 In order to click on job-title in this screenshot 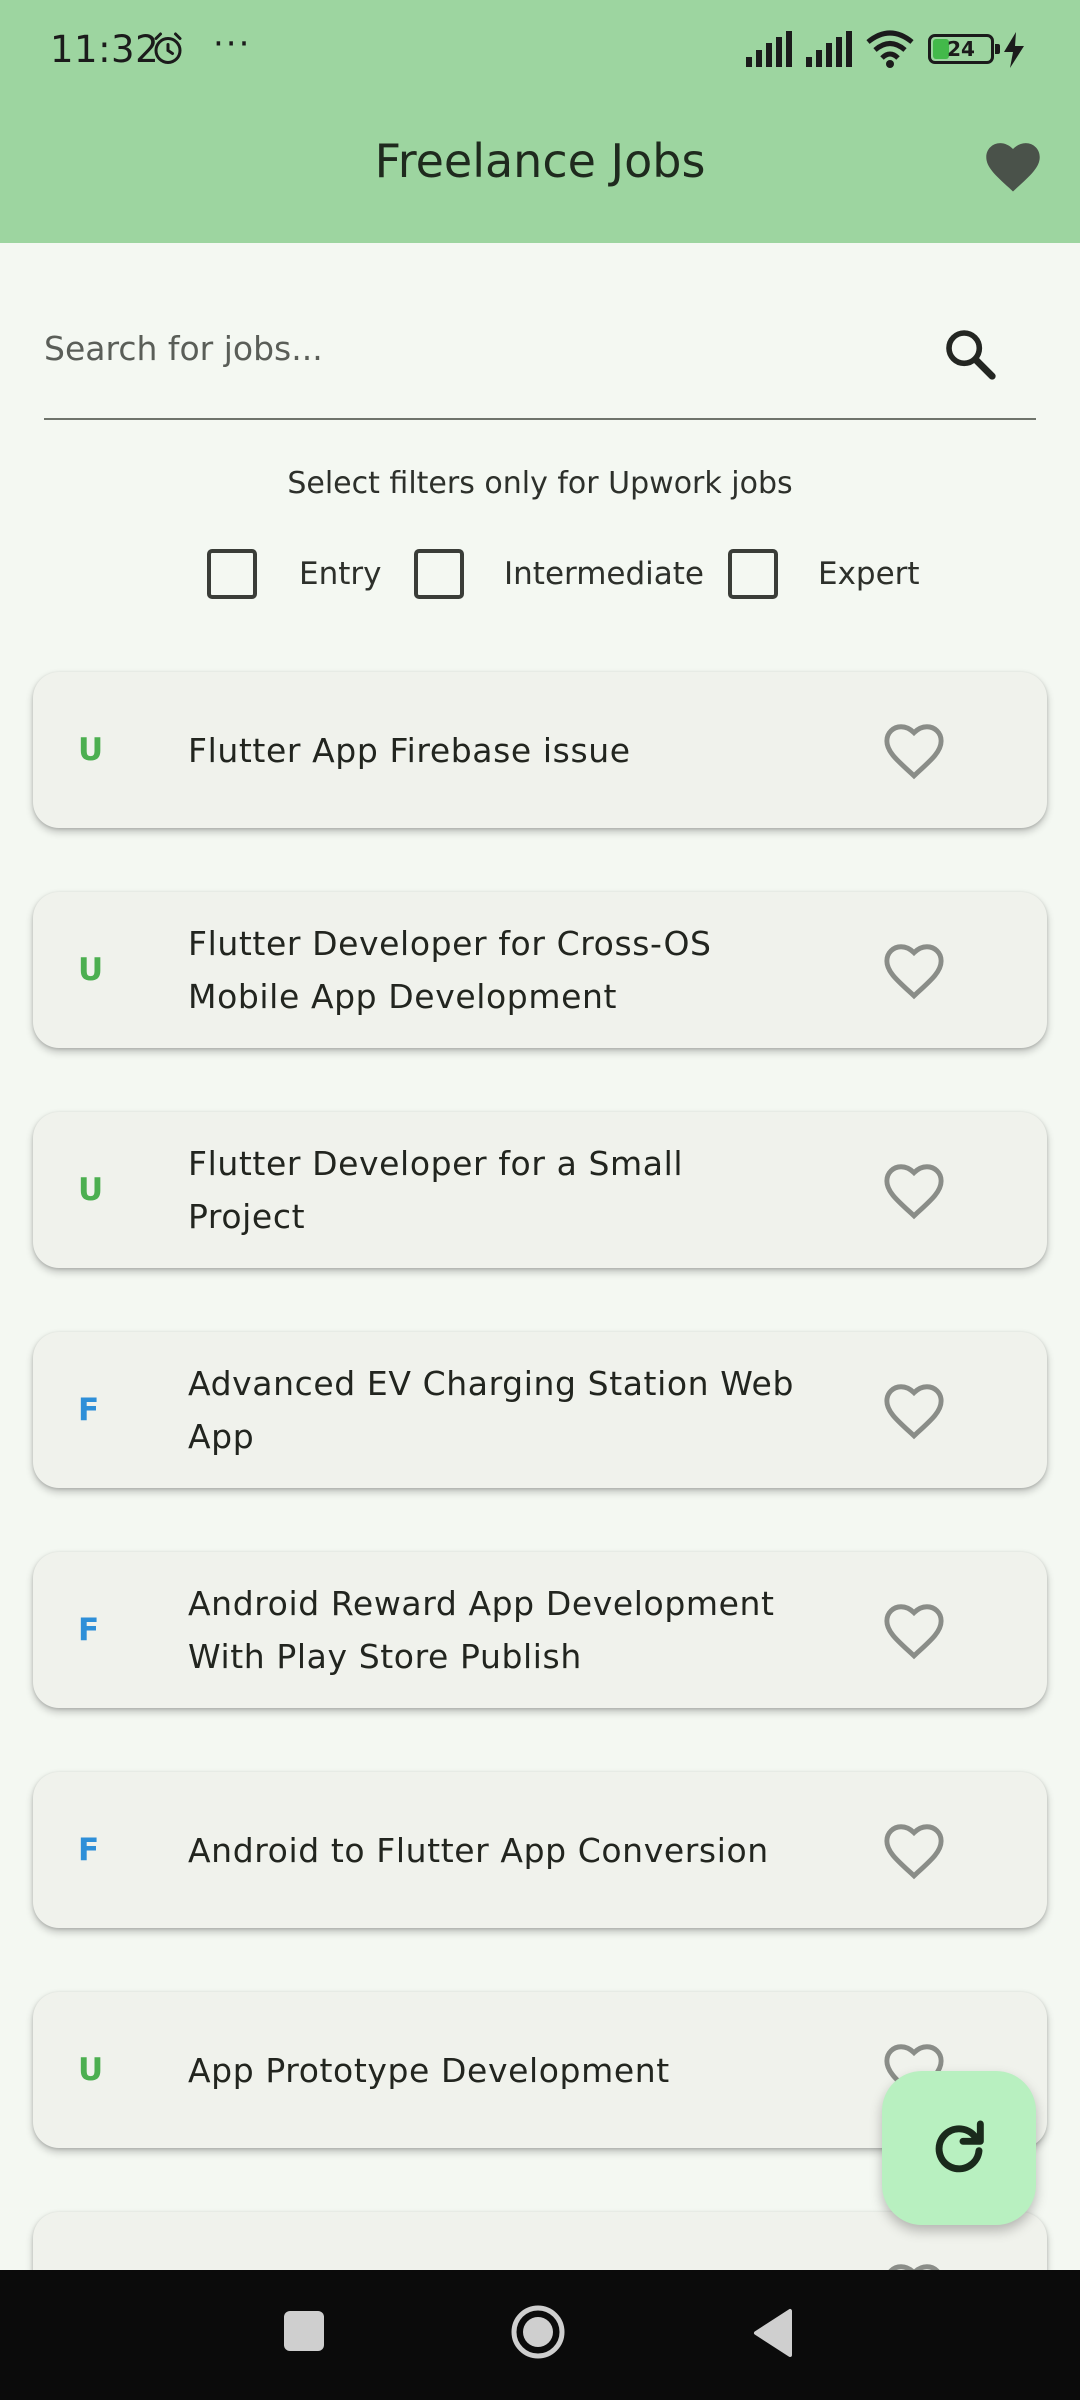, I will do `click(498, 2241)`.